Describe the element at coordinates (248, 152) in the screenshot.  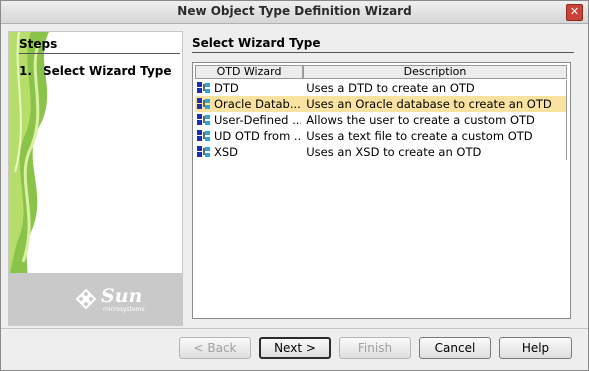
I see `wizard-cell: XSD` at that location.